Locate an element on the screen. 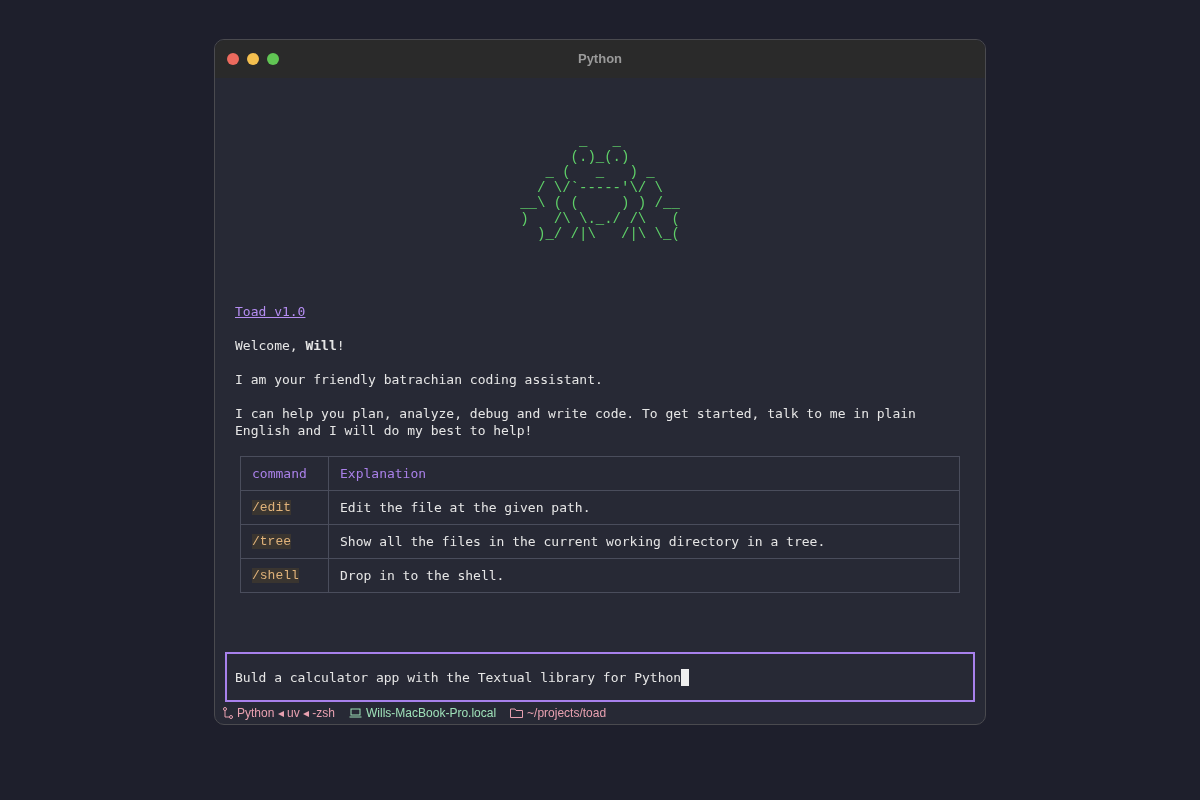 This screenshot has width=1200, height=800. command-code: /tree is located at coordinates (271, 541).